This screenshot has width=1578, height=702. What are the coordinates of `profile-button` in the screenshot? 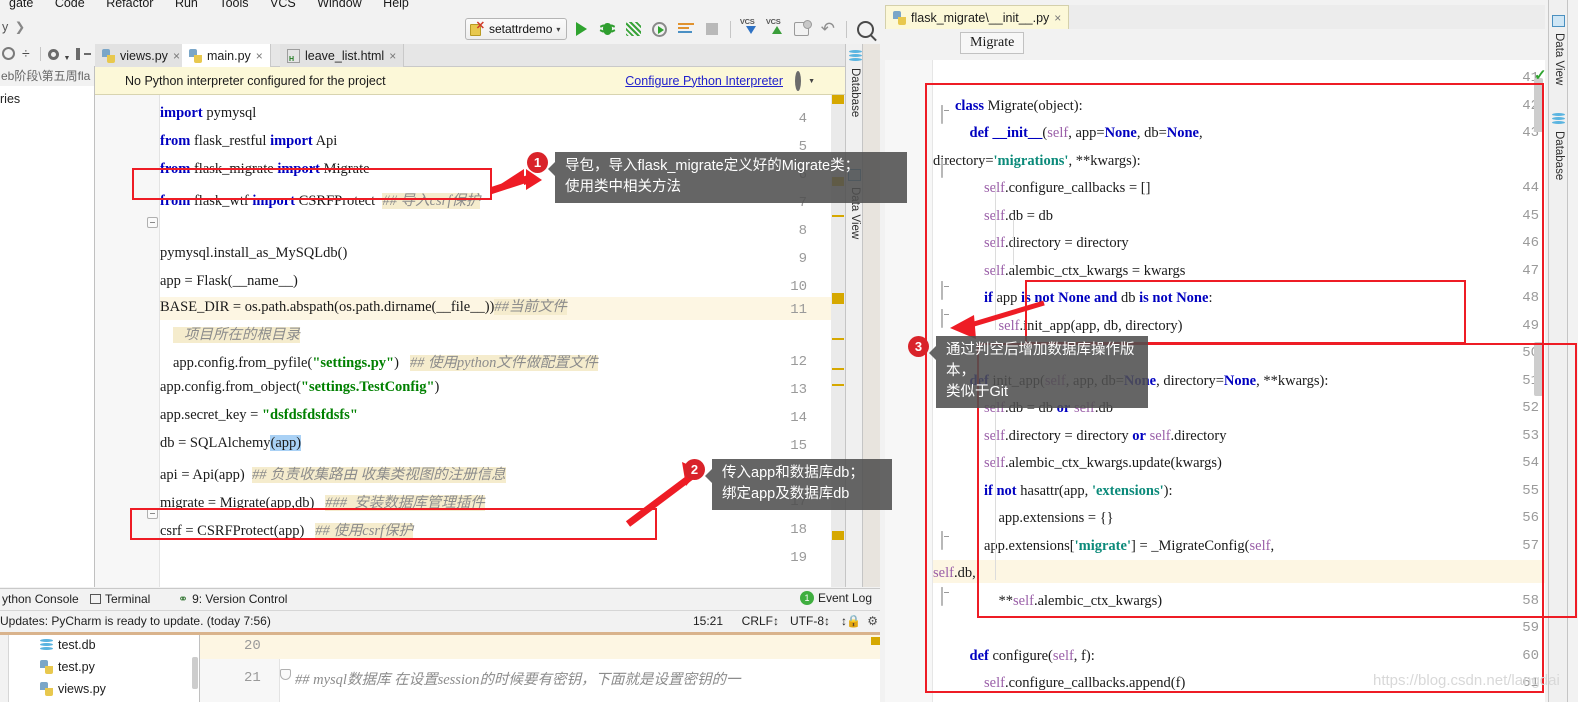 It's located at (659, 29).